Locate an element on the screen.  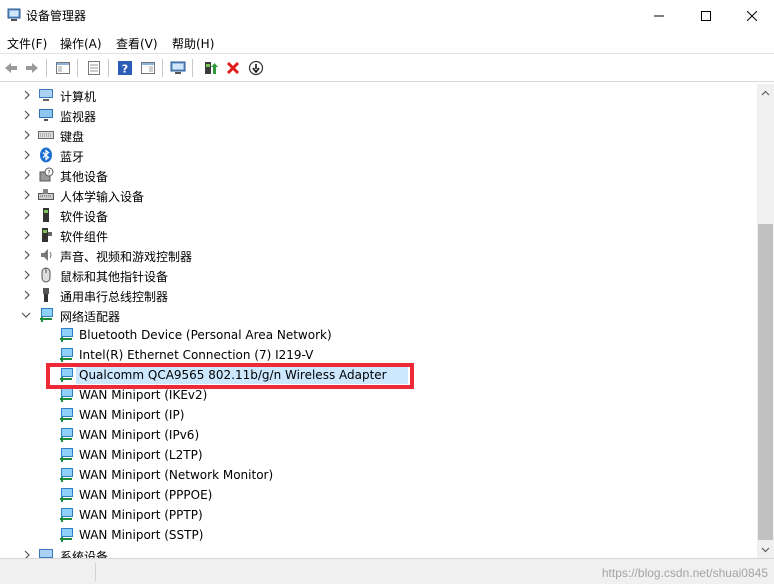
status-cell is located at coordinates (48, 572).